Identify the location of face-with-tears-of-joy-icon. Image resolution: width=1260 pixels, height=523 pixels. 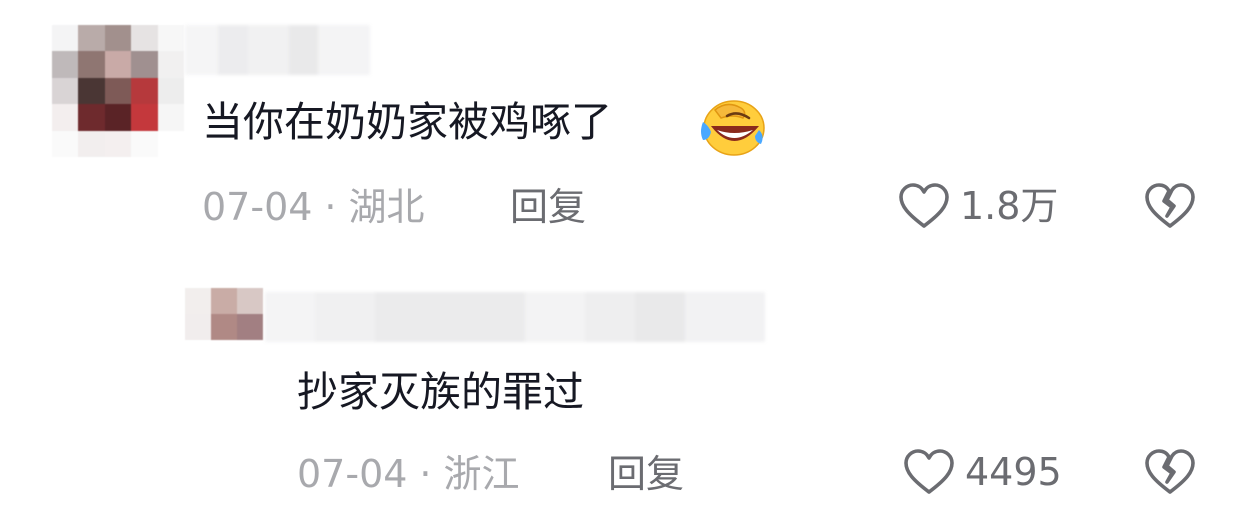
(733, 128).